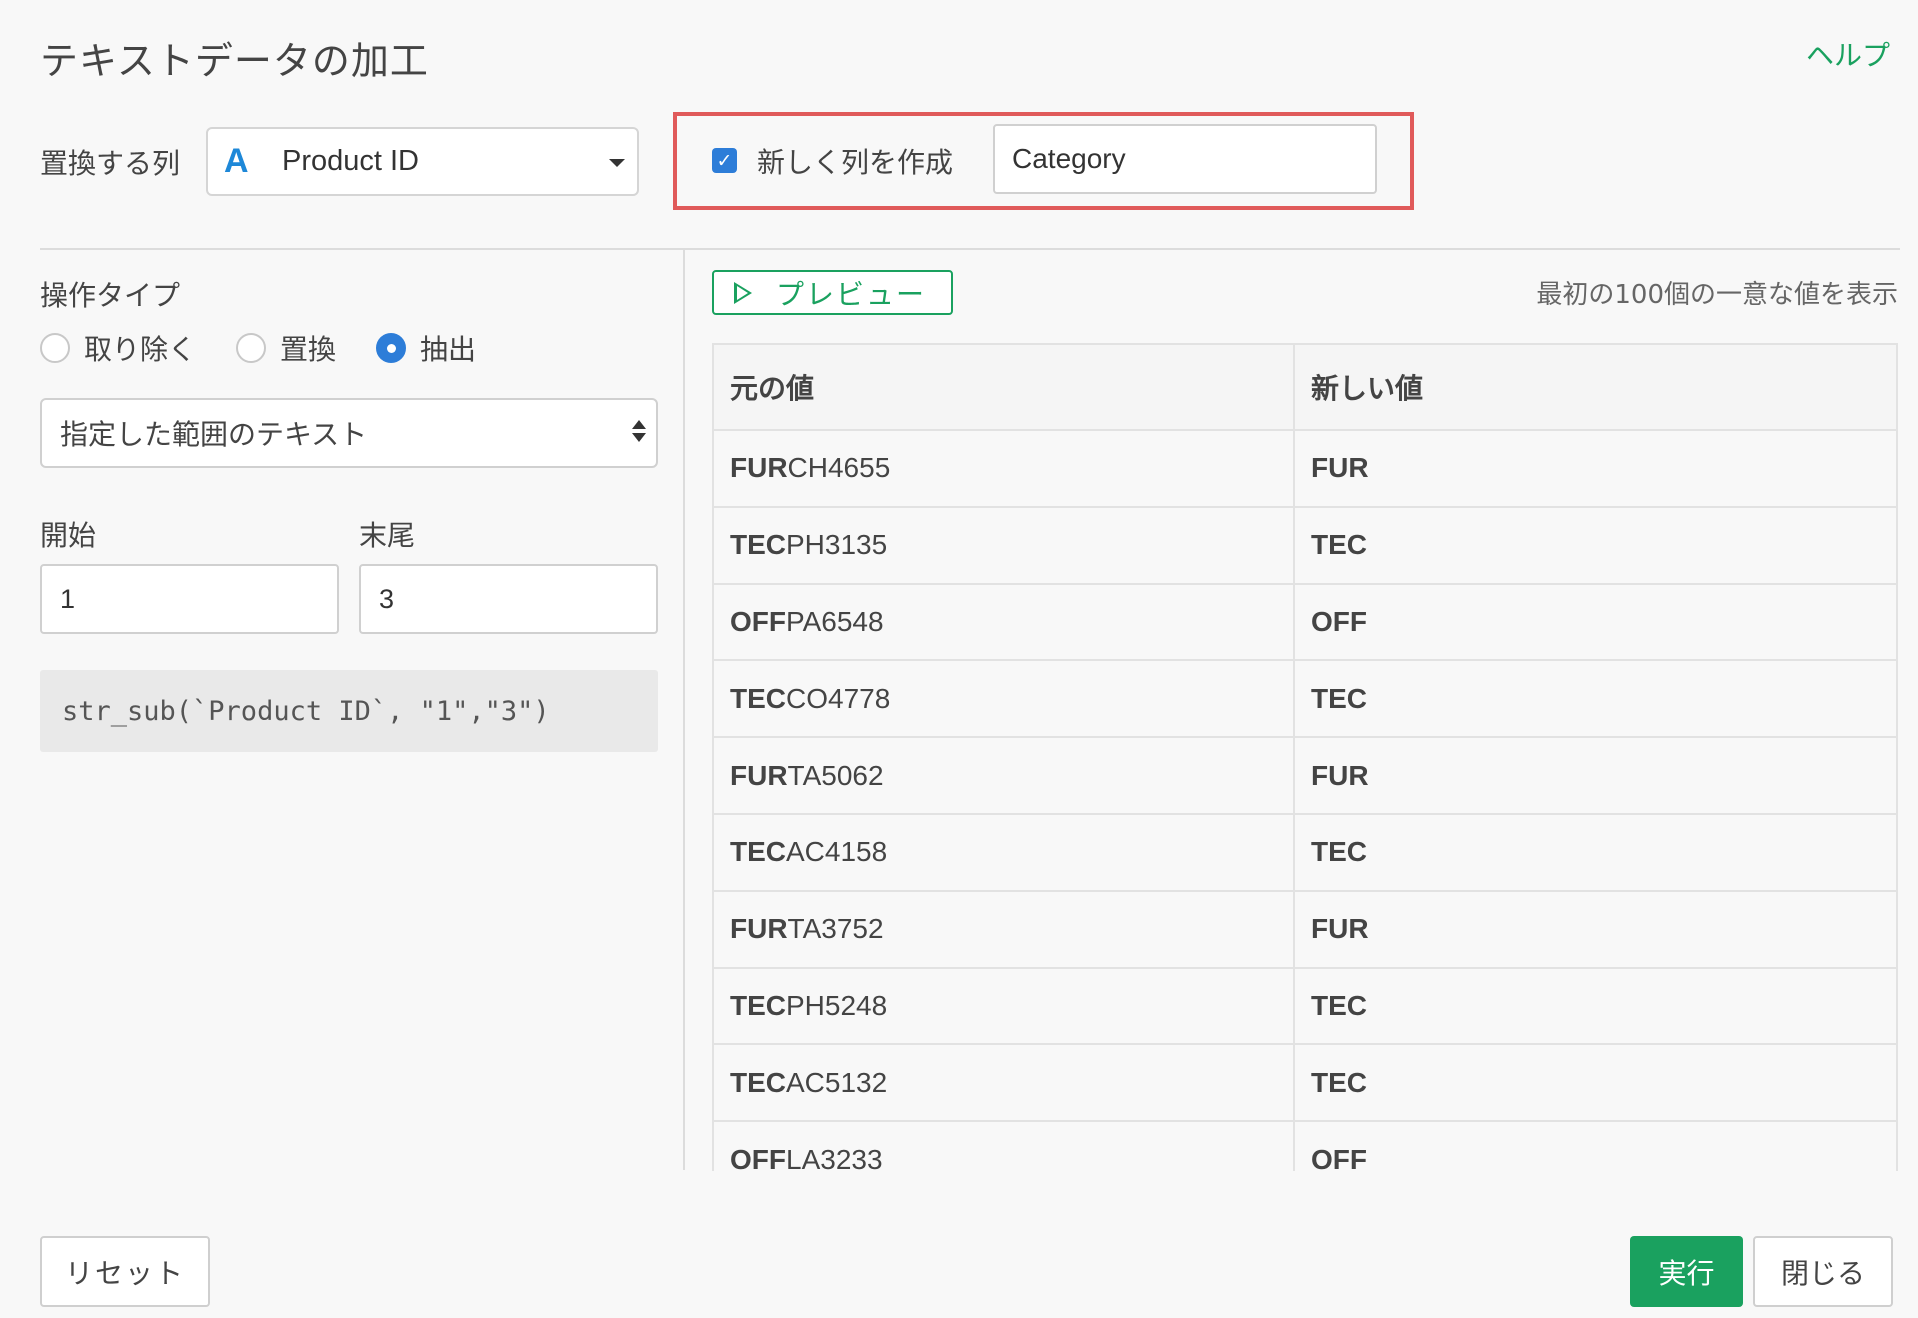  Describe the element at coordinates (743, 292) in the screenshot. I see `play-icon` at that location.